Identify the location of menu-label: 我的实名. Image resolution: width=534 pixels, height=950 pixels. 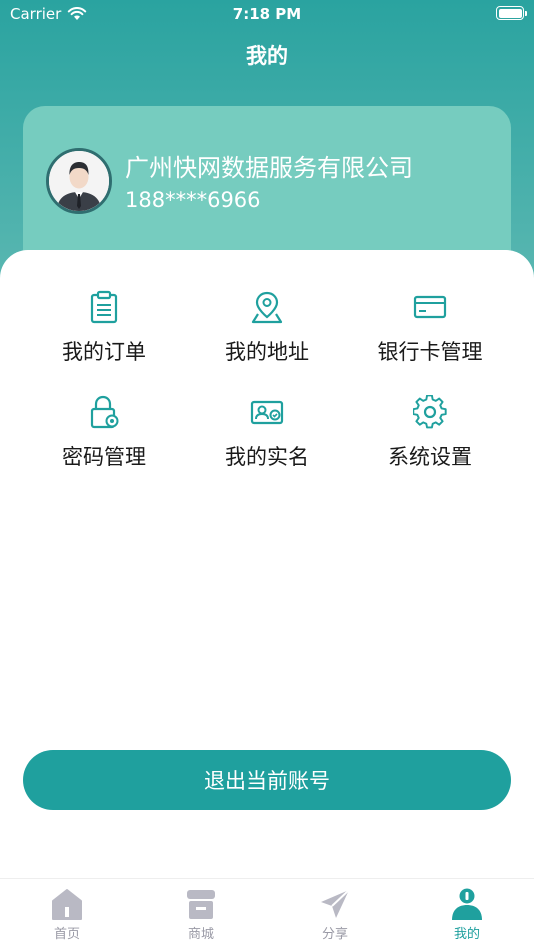
(267, 457).